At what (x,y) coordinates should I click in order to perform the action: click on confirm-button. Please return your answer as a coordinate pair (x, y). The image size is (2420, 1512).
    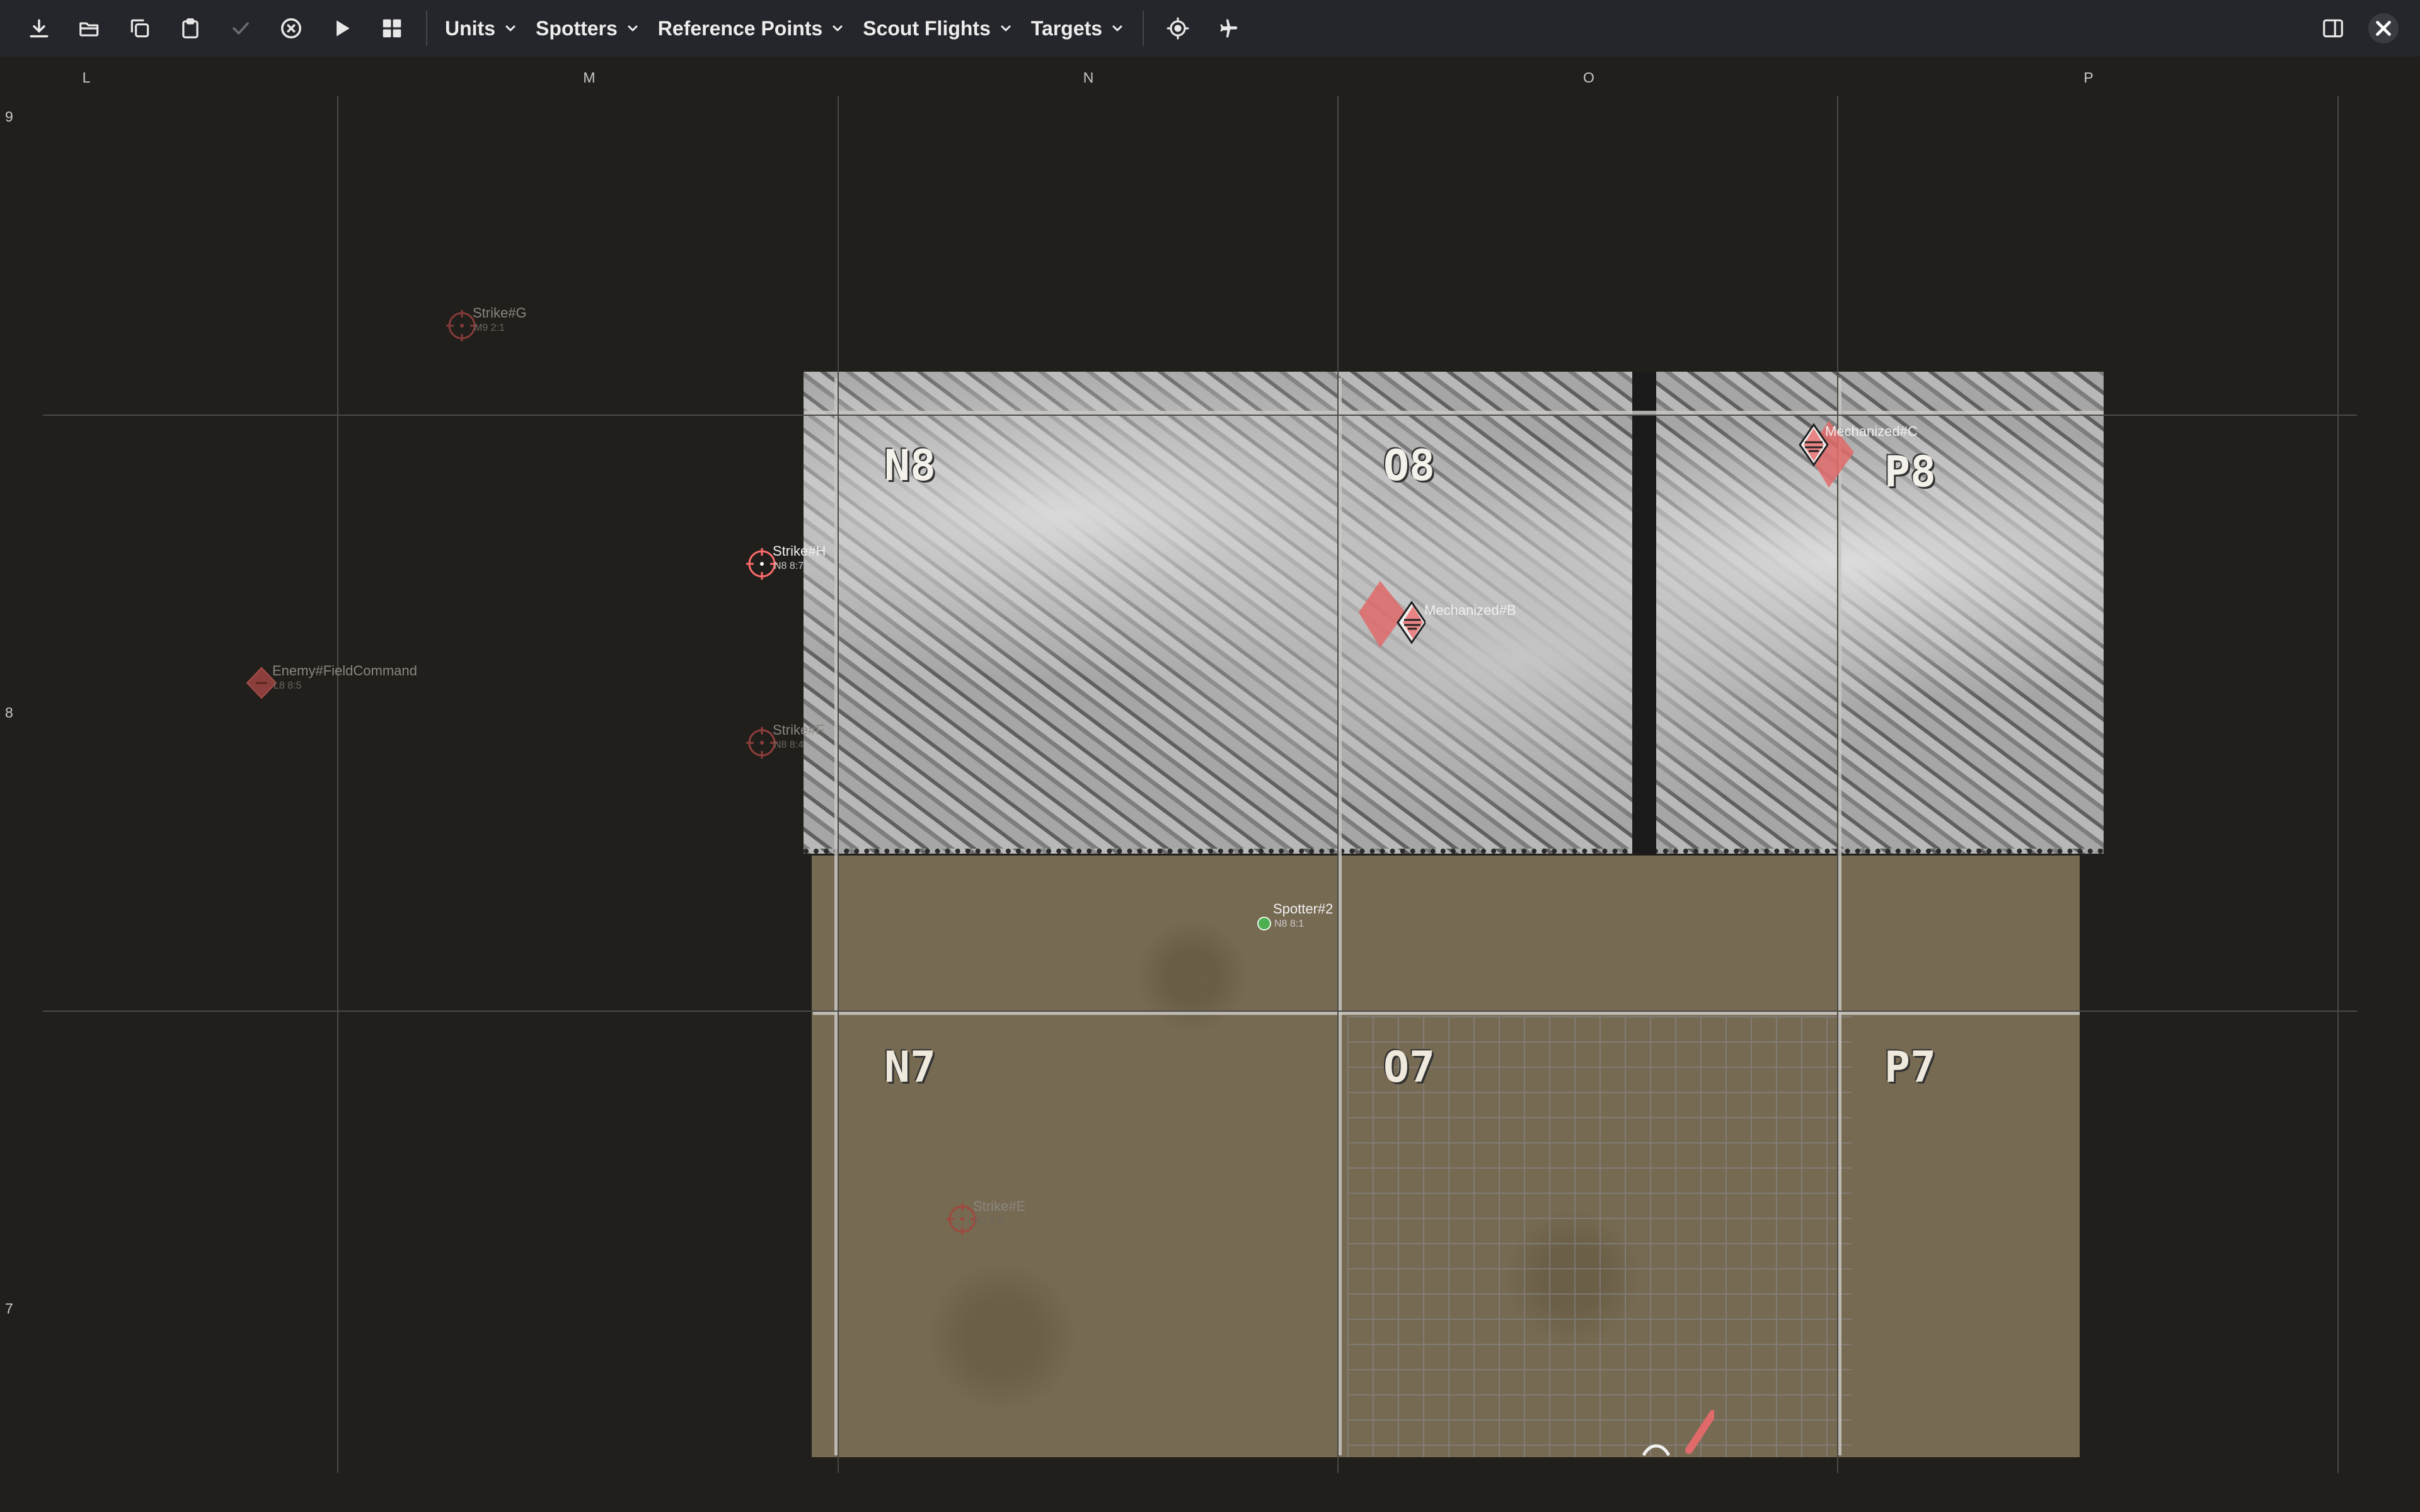
    Looking at the image, I should click on (241, 28).